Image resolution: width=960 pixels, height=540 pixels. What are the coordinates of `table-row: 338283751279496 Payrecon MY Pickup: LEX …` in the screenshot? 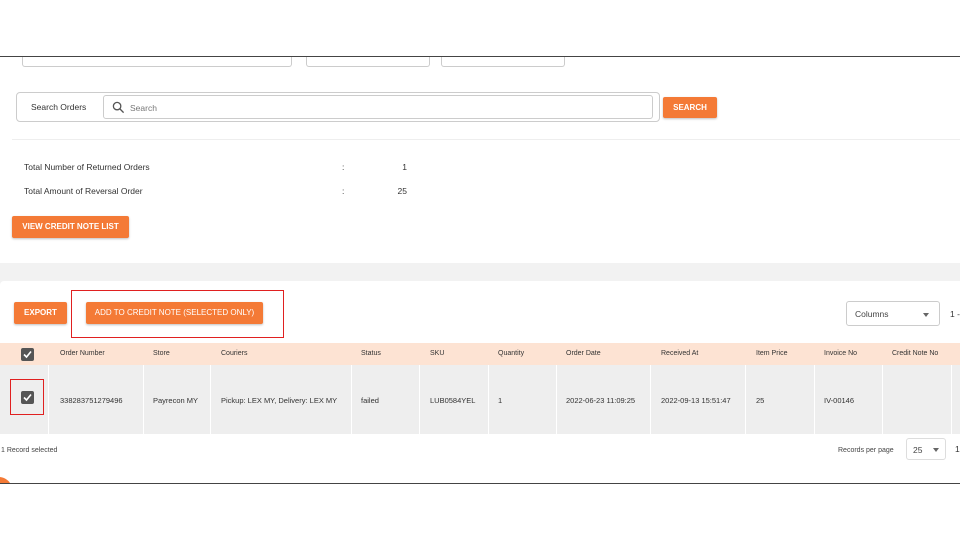 It's located at (480, 399).